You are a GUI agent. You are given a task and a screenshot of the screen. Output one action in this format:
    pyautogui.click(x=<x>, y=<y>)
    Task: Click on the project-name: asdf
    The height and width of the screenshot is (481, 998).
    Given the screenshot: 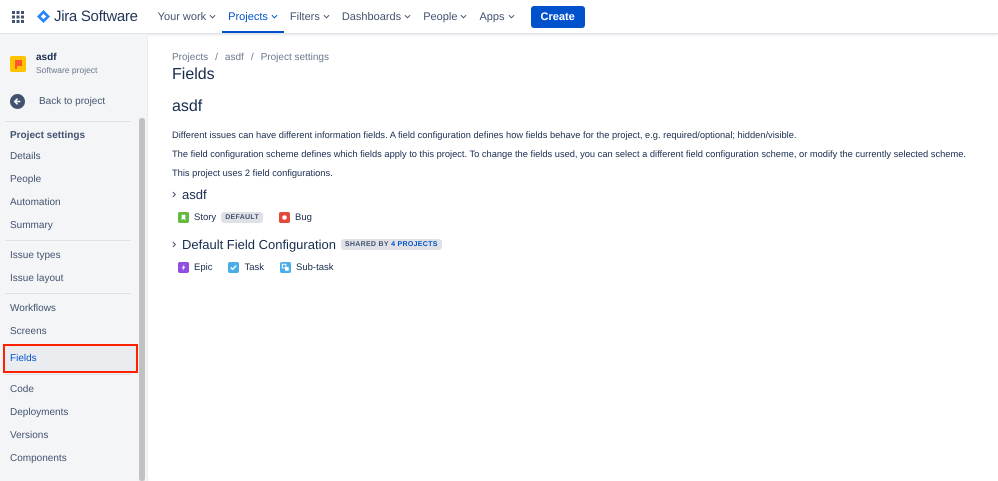 What is the action you would take?
    pyautogui.click(x=47, y=57)
    